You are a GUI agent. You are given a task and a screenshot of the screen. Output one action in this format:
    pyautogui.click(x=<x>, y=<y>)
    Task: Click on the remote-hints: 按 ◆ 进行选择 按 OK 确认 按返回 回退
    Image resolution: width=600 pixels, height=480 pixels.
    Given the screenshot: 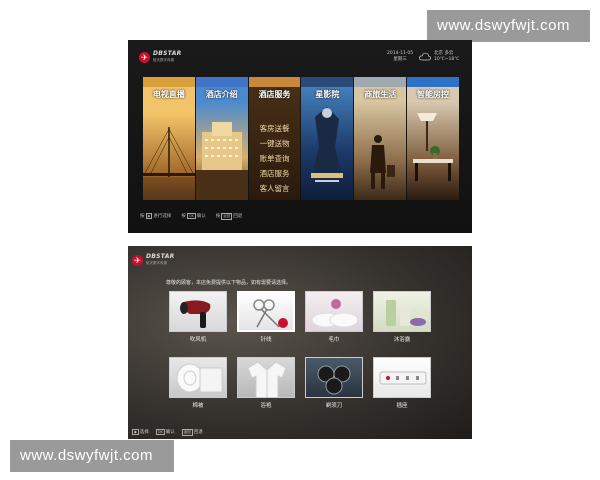 What is the action you would take?
    pyautogui.click(x=191, y=216)
    